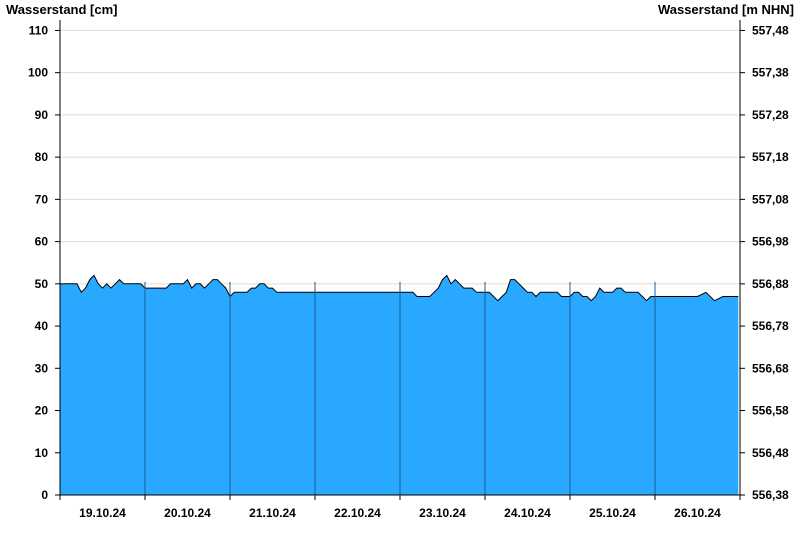 Image resolution: width=800 pixels, height=550 pixels. I want to click on x-tick-label-4: 23.10.24, so click(442, 513).